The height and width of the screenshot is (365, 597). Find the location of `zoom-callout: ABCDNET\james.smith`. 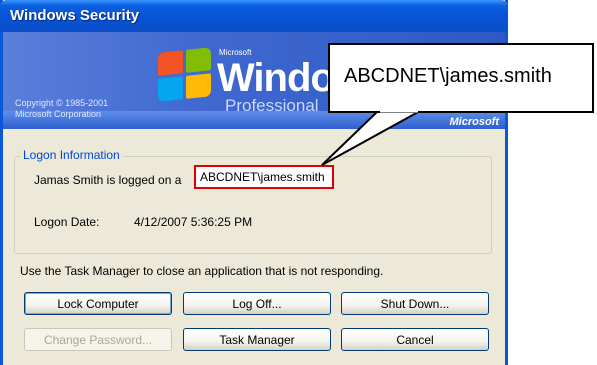

zoom-callout: ABCDNET\james.smith is located at coordinates (461, 78).